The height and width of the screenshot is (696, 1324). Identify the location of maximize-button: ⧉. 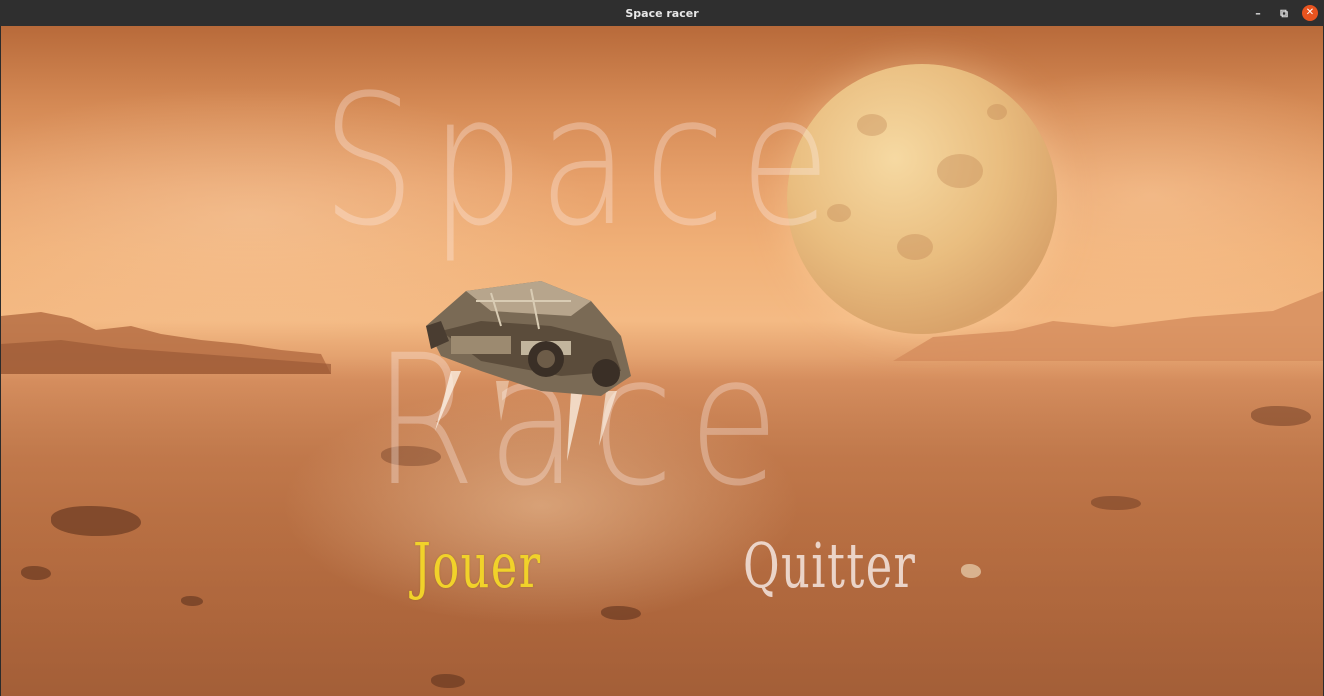
(1284, 13).